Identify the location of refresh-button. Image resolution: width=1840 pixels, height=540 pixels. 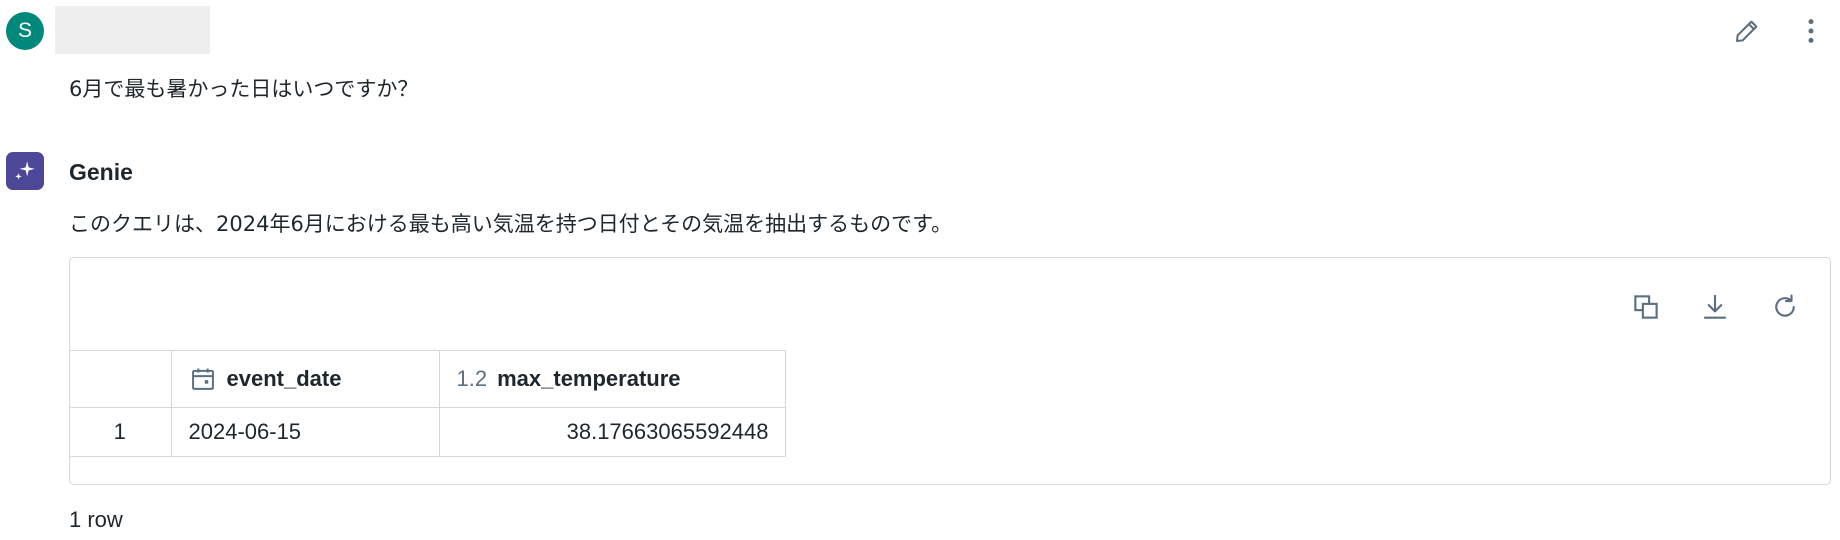
(1785, 307).